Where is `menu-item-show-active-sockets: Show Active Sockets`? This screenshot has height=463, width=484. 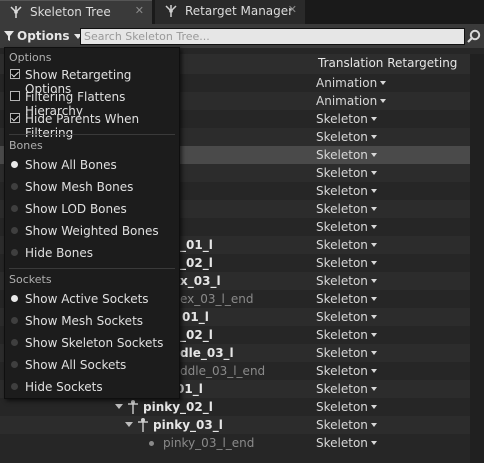
menu-item-show-active-sockets: Show Active Sockets is located at coordinates (92, 299).